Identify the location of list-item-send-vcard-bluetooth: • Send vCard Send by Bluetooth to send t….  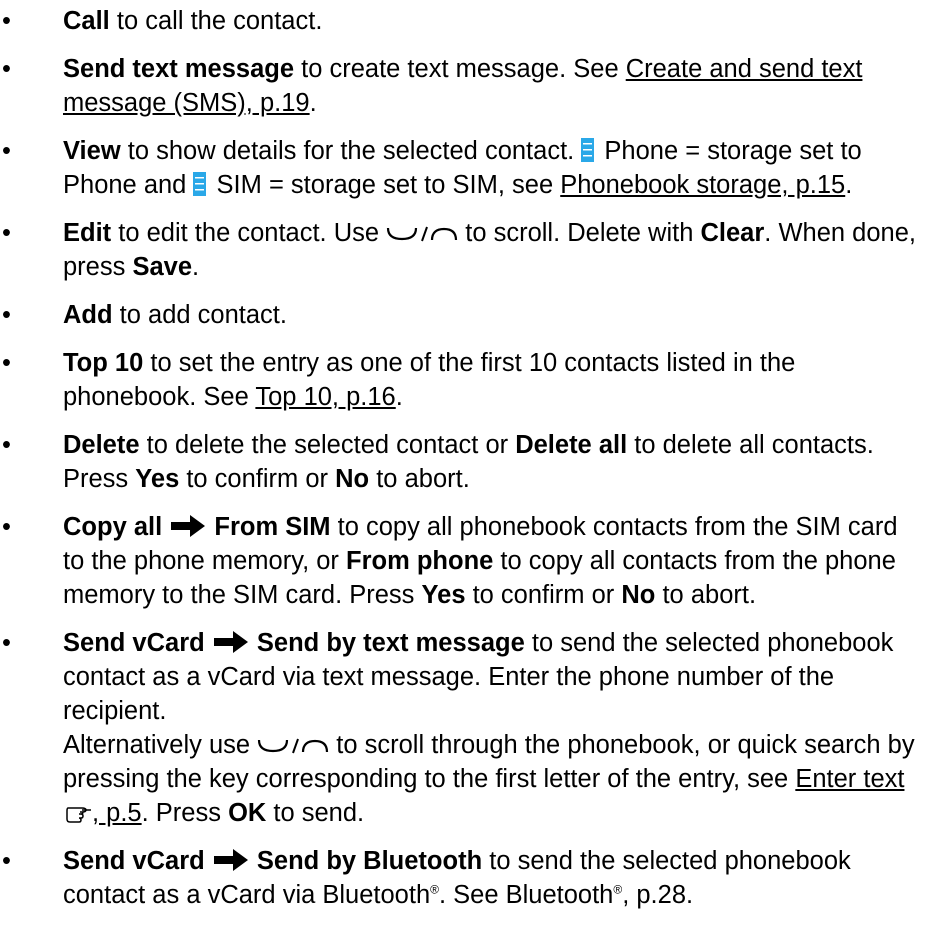
(459, 878).